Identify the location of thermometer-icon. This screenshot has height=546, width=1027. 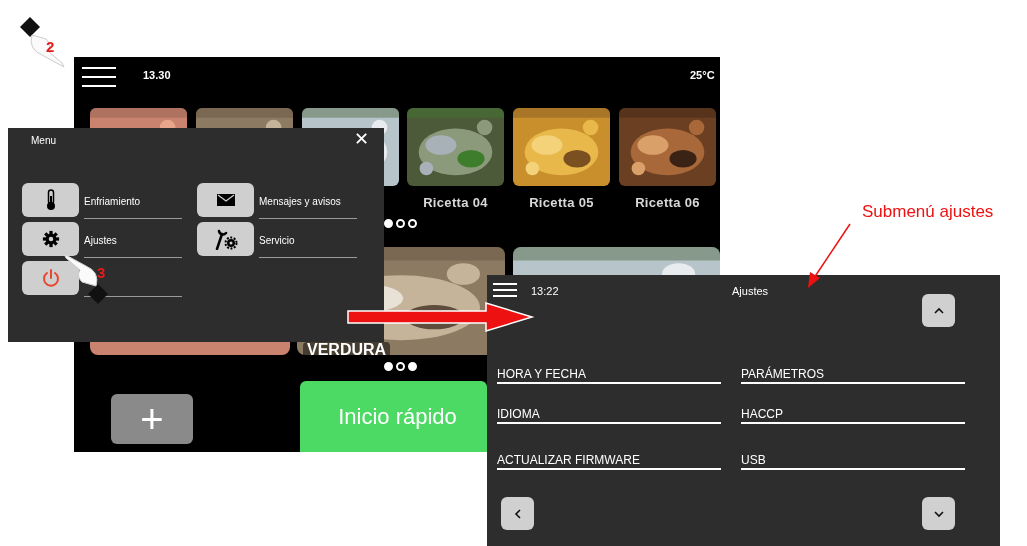
(50, 199).